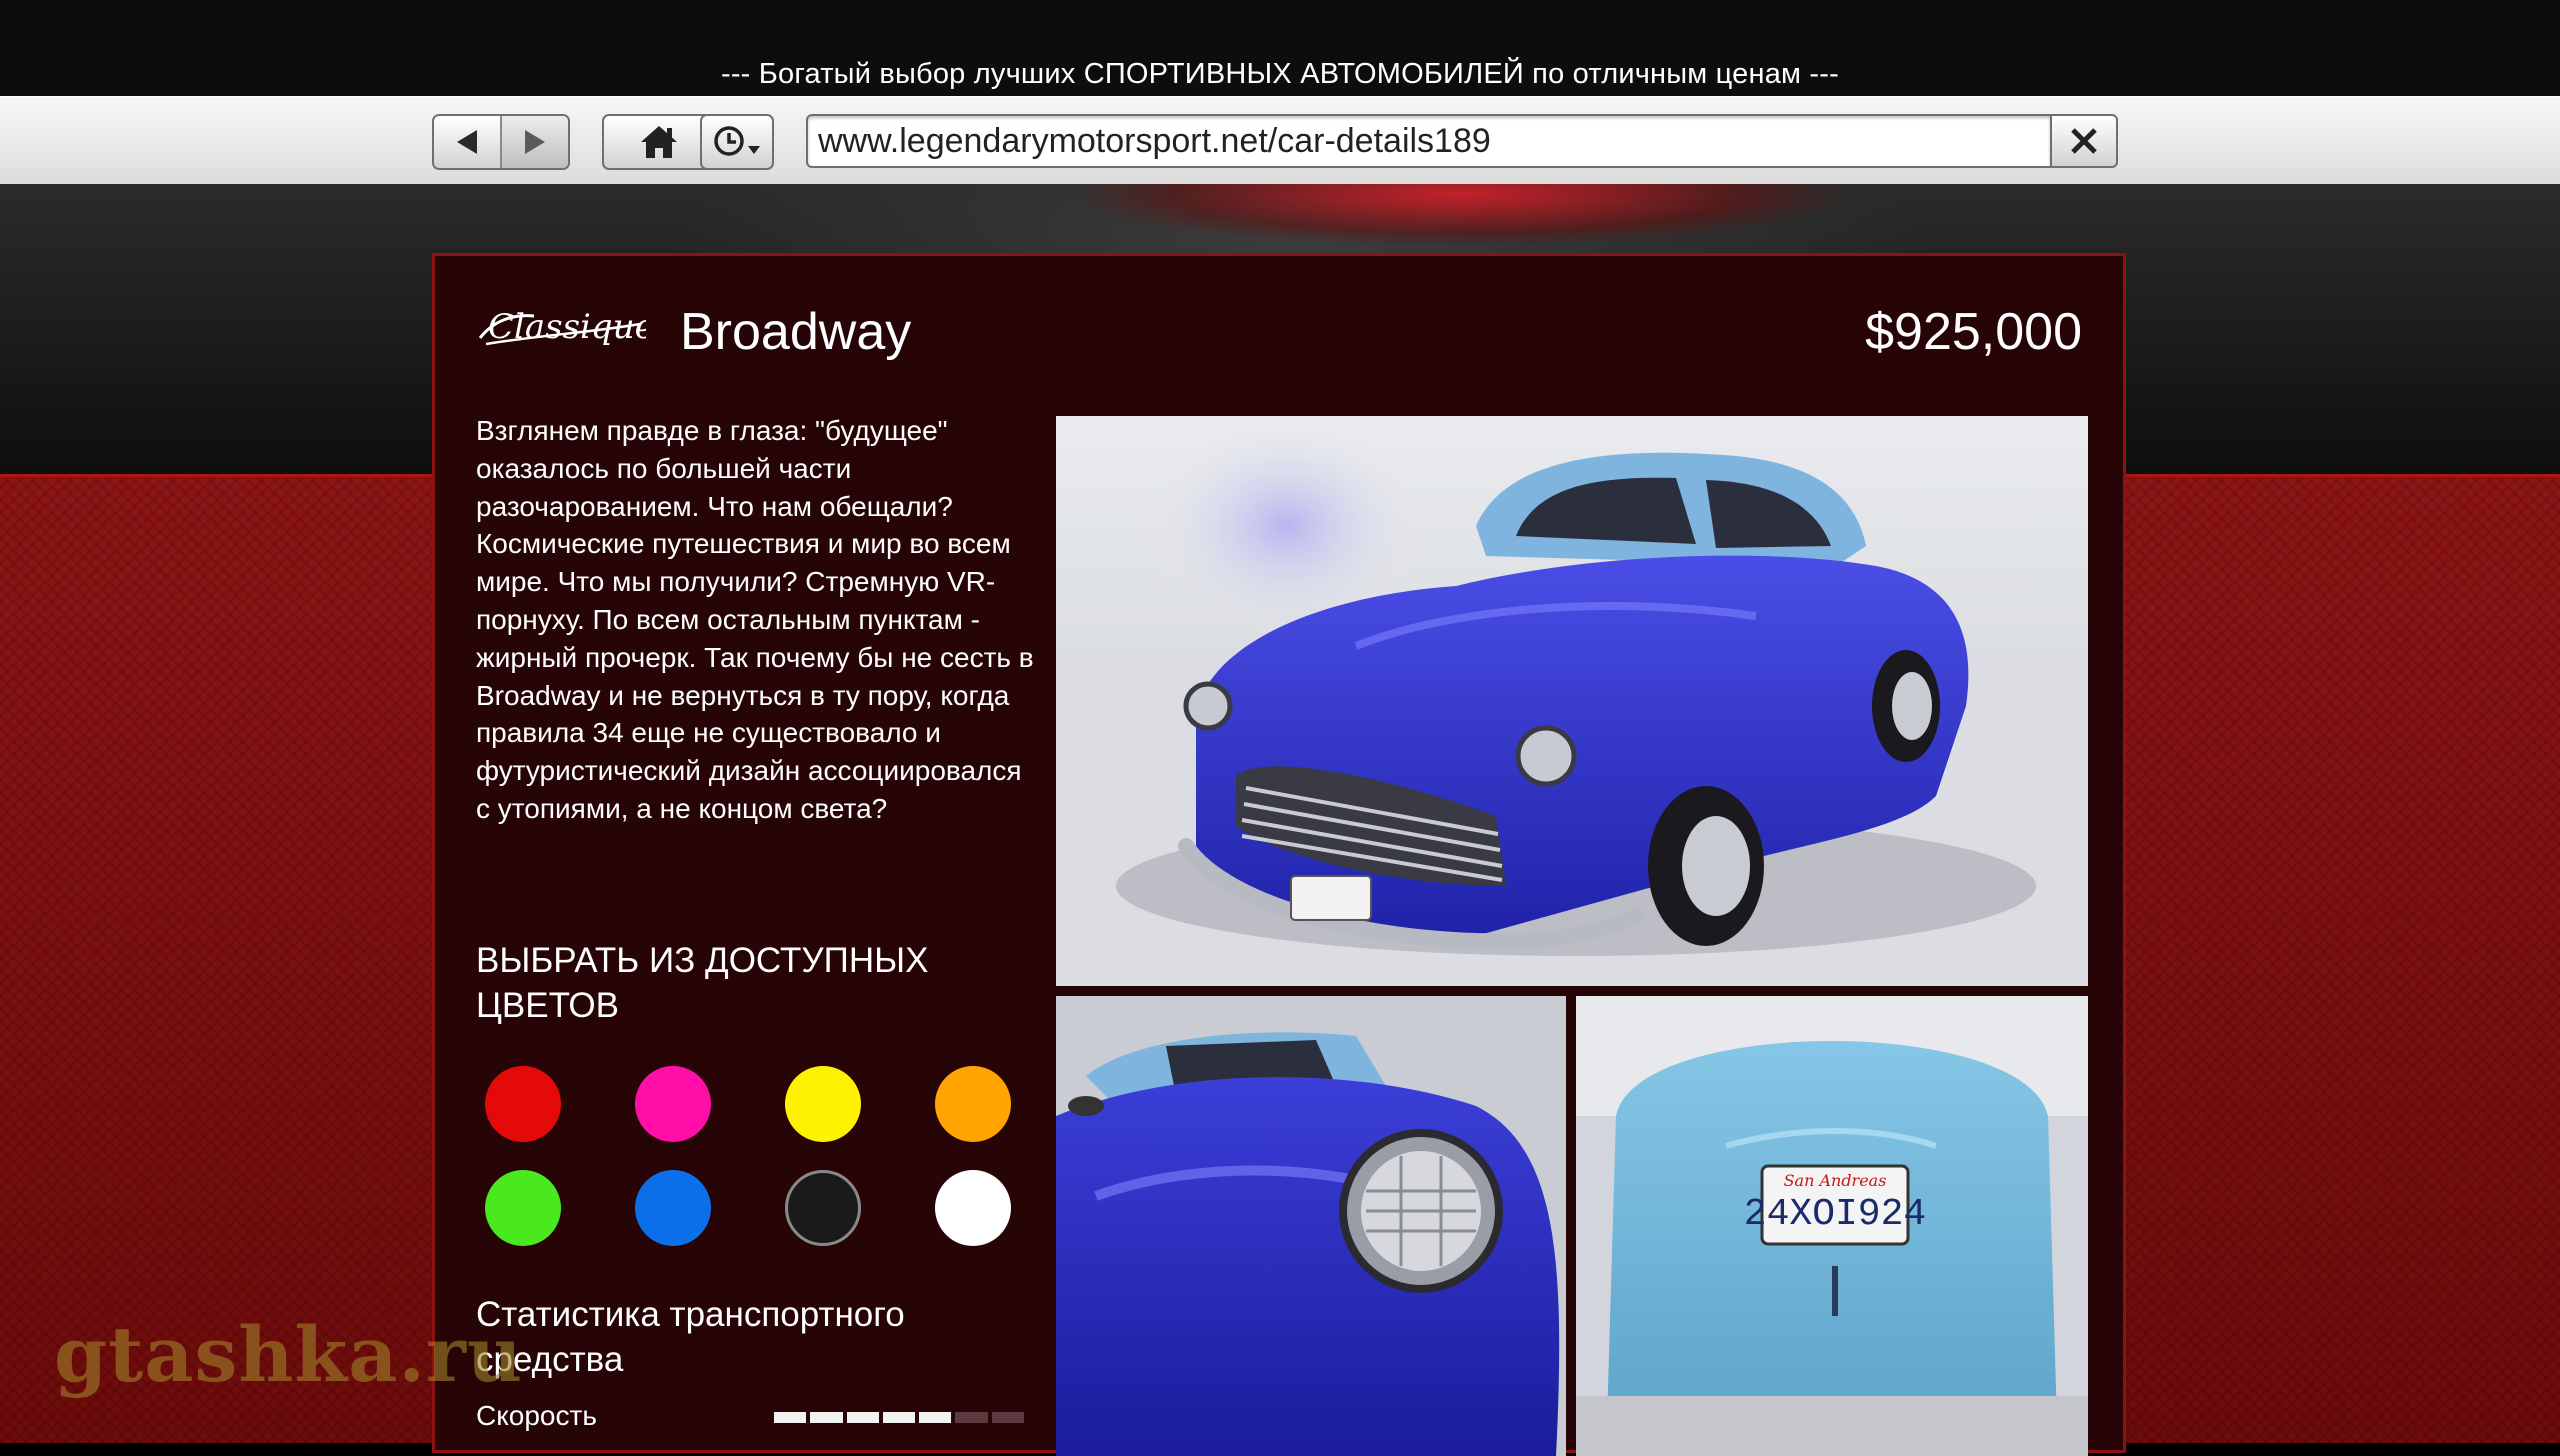  I want to click on close-icon, so click(2084, 141).